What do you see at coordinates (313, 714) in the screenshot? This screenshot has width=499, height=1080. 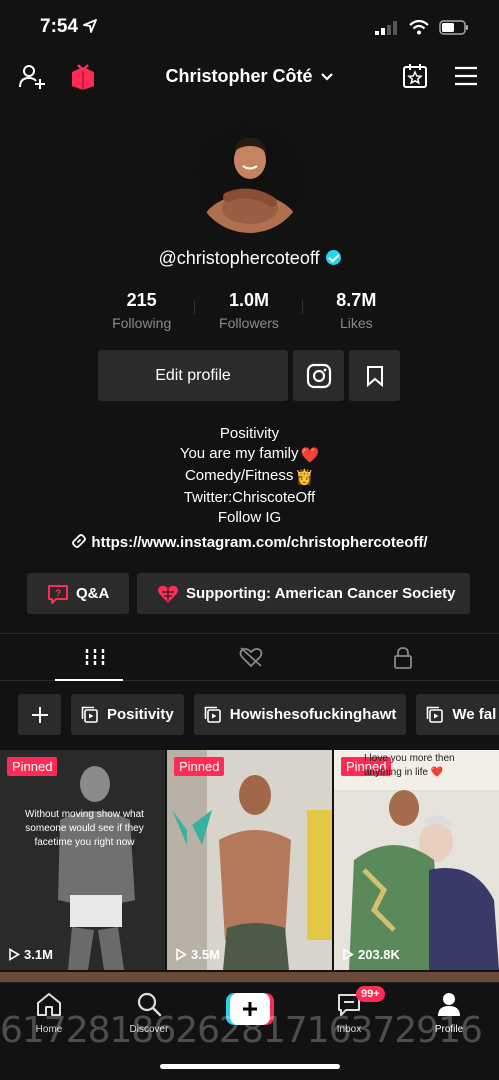 I see `playlist-label: Howishesofuckinghawt` at bounding box center [313, 714].